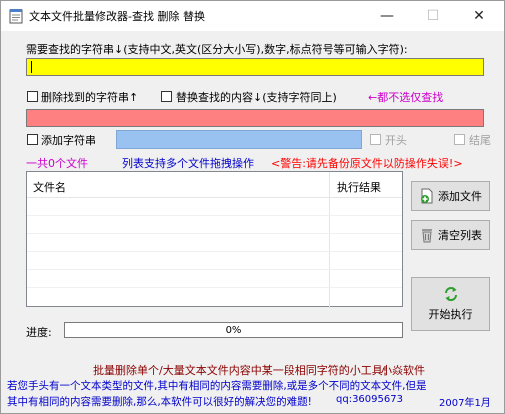 This screenshot has width=505, height=414. Describe the element at coordinates (480, 140) in the screenshot. I see `end-label: 结尾` at that location.